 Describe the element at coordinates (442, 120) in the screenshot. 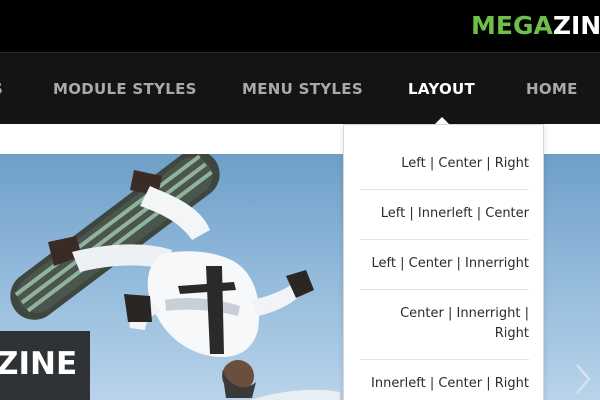

I see `active-nav-indicator-icon` at that location.